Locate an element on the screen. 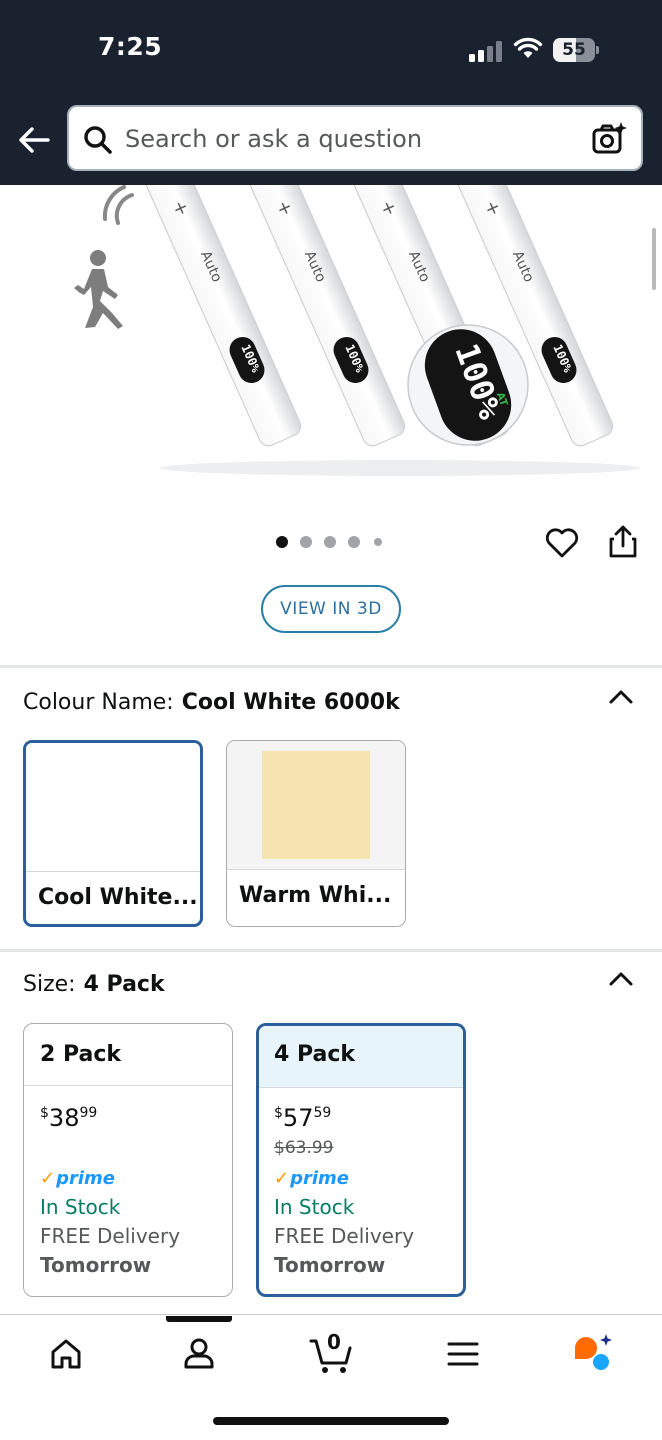  view-in-3d-button: VIEW IN 3D is located at coordinates (331, 609).